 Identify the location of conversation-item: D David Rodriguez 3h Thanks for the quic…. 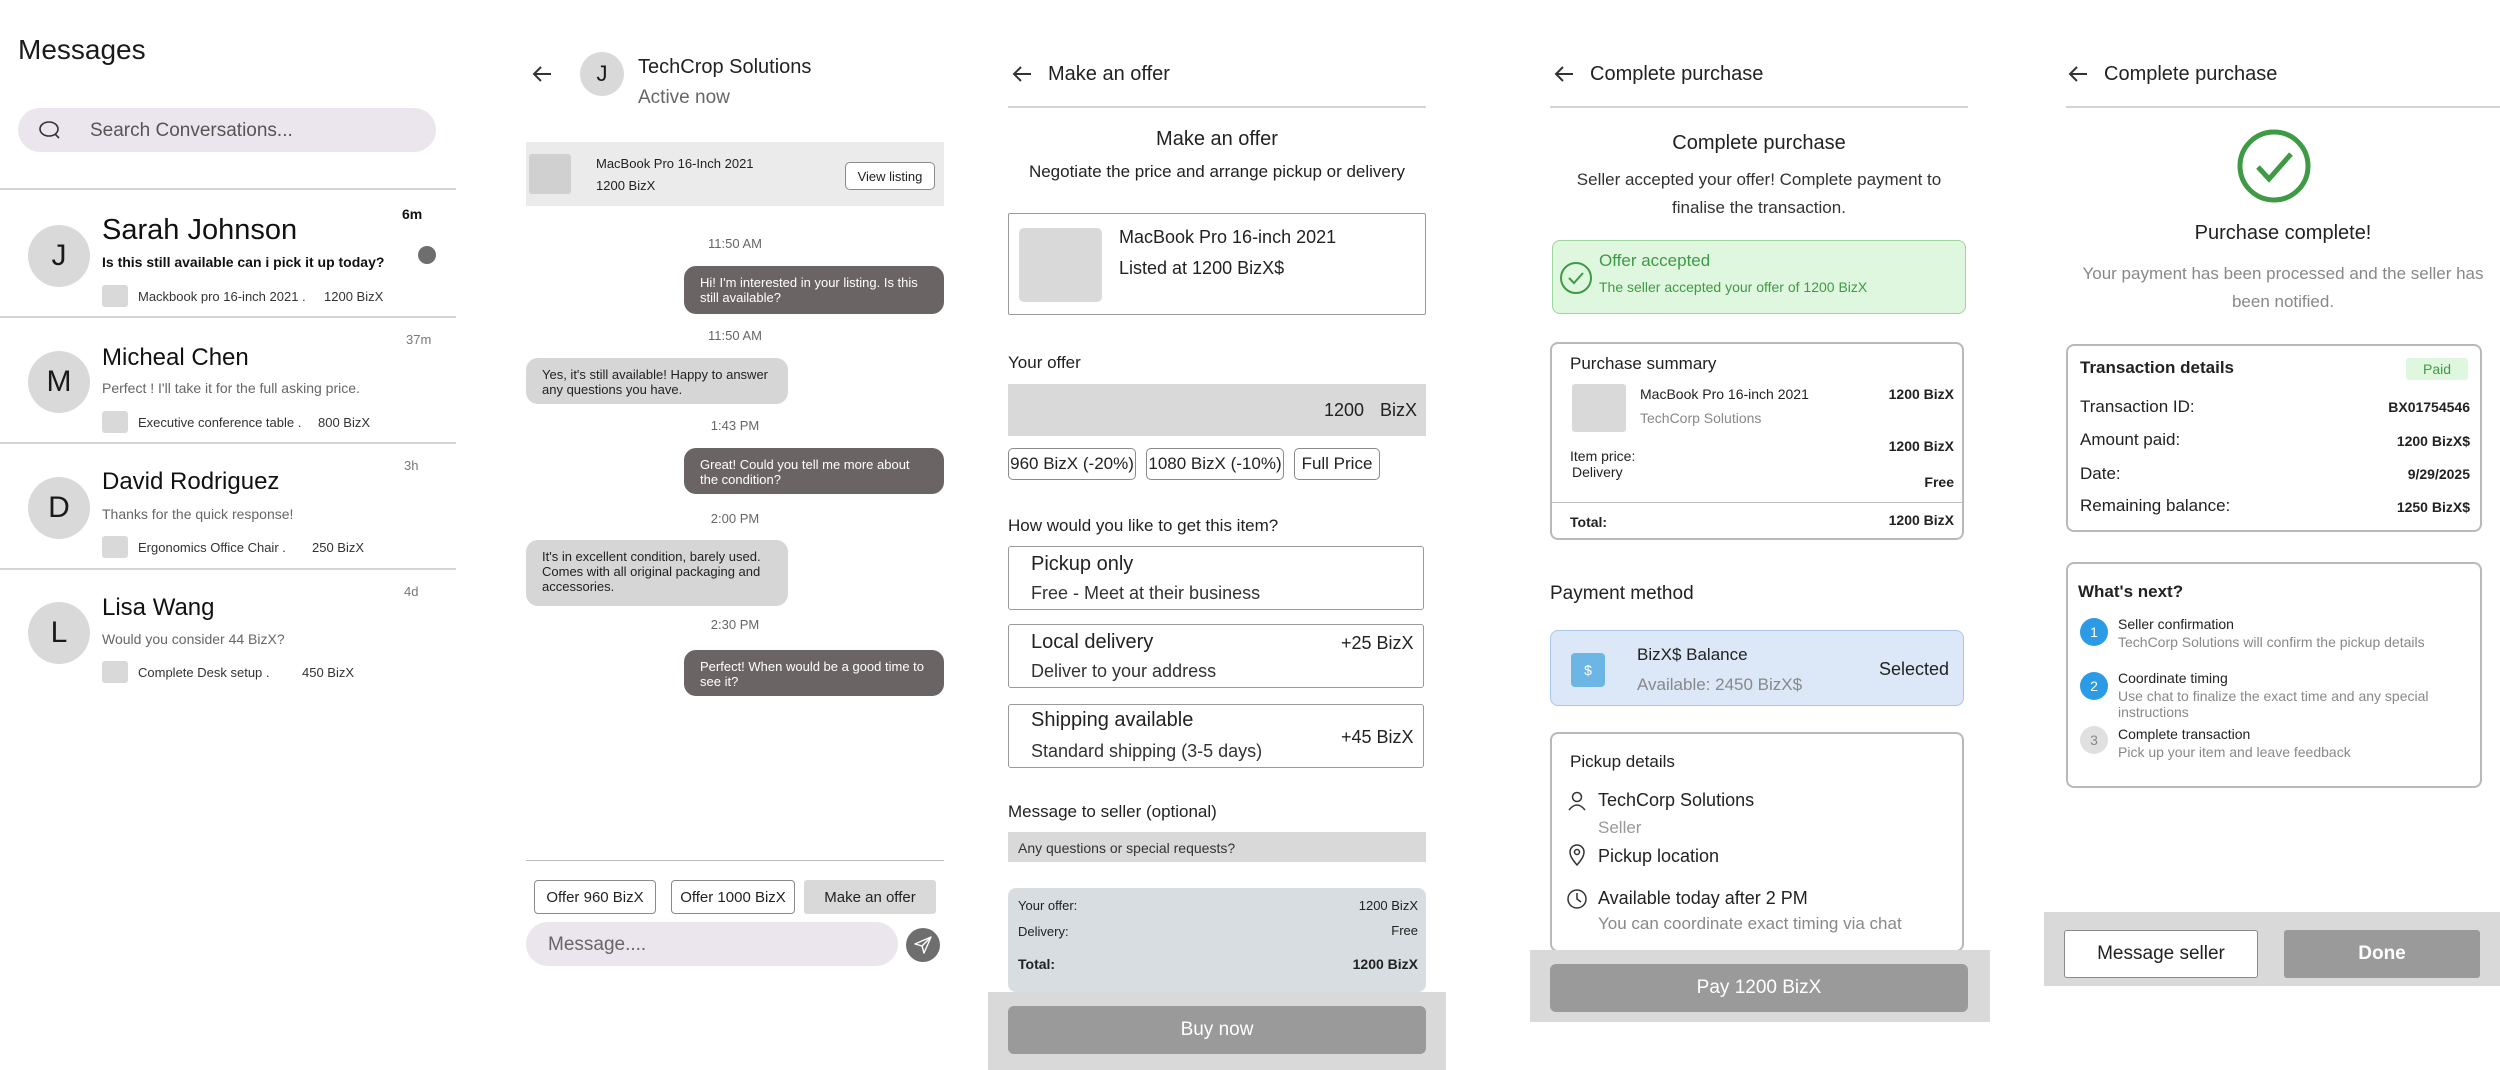
(228, 506).